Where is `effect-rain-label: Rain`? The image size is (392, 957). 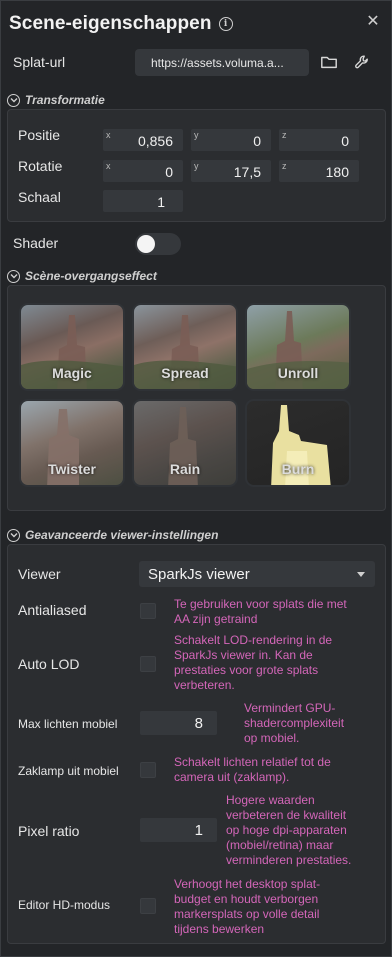 effect-rain-label: Rain is located at coordinates (185, 469).